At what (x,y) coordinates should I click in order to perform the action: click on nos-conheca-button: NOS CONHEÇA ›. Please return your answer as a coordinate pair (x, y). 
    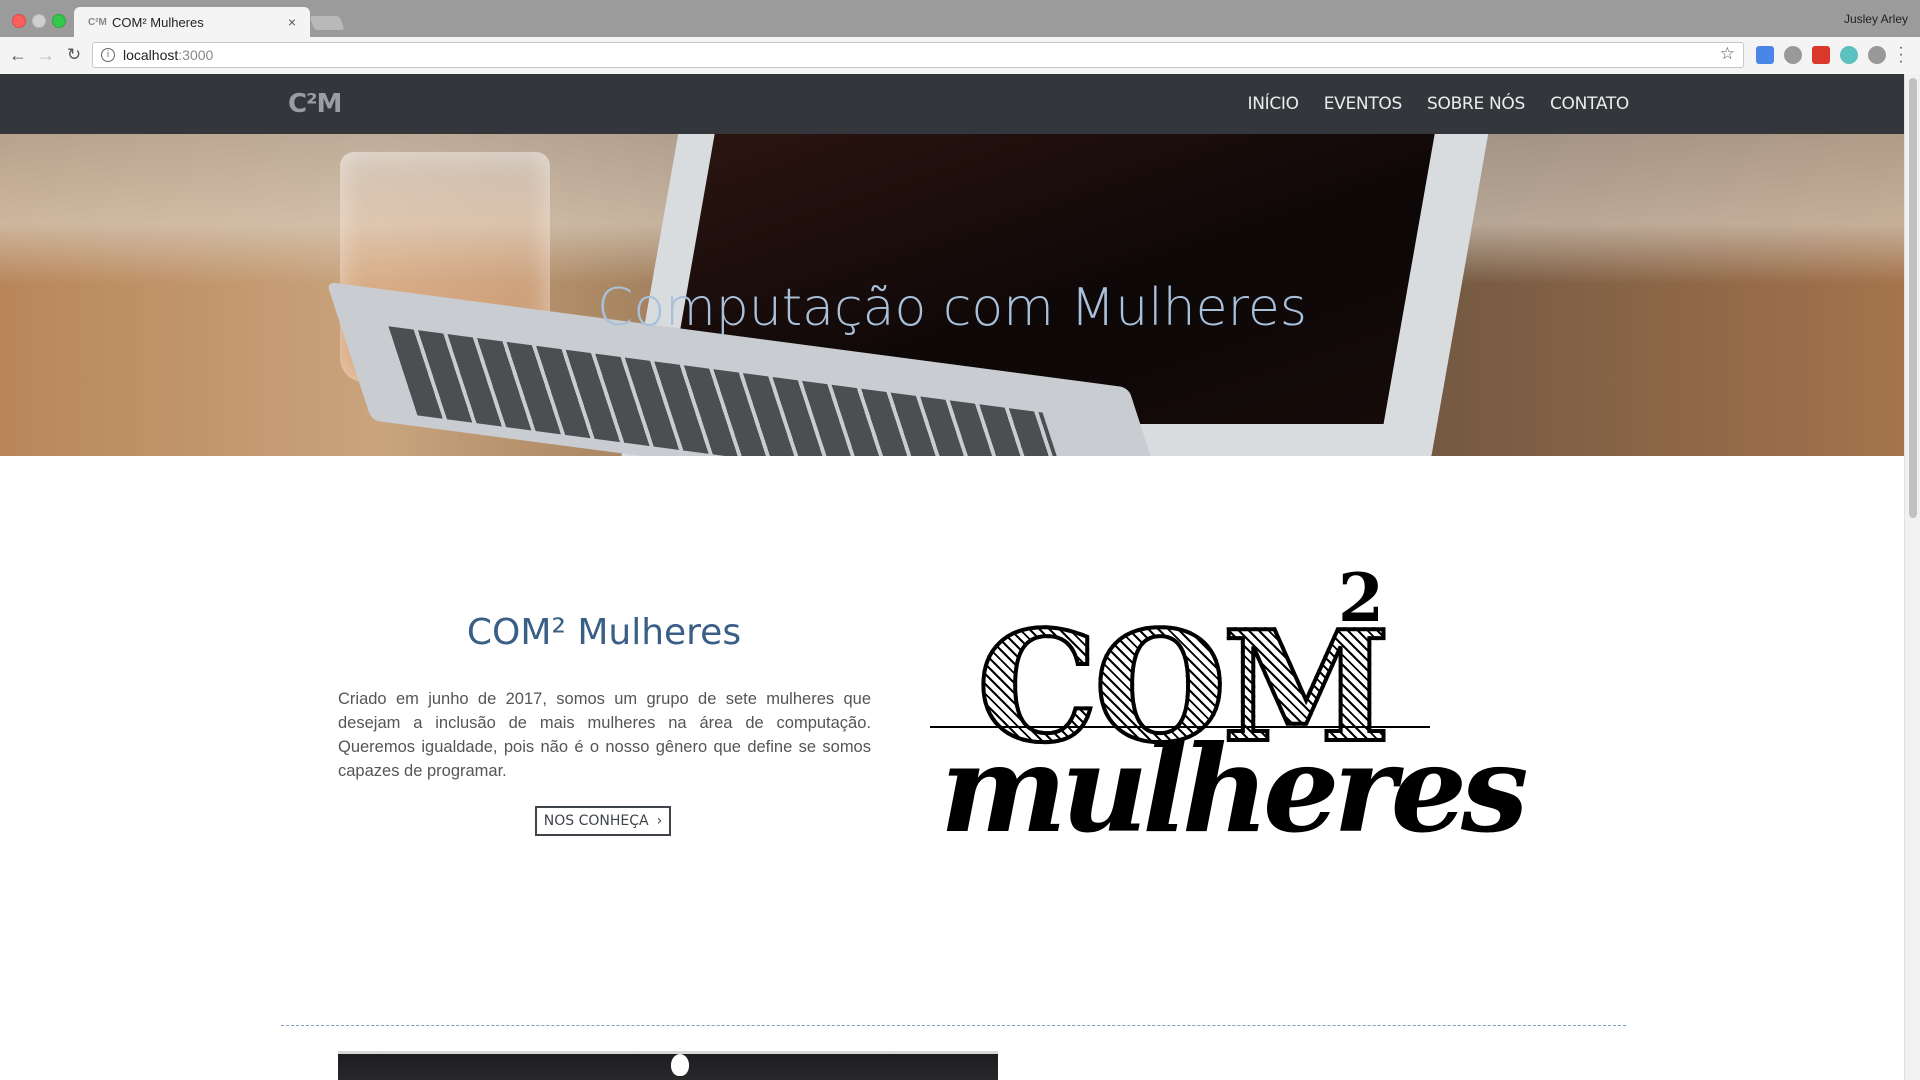
    Looking at the image, I should click on (603, 821).